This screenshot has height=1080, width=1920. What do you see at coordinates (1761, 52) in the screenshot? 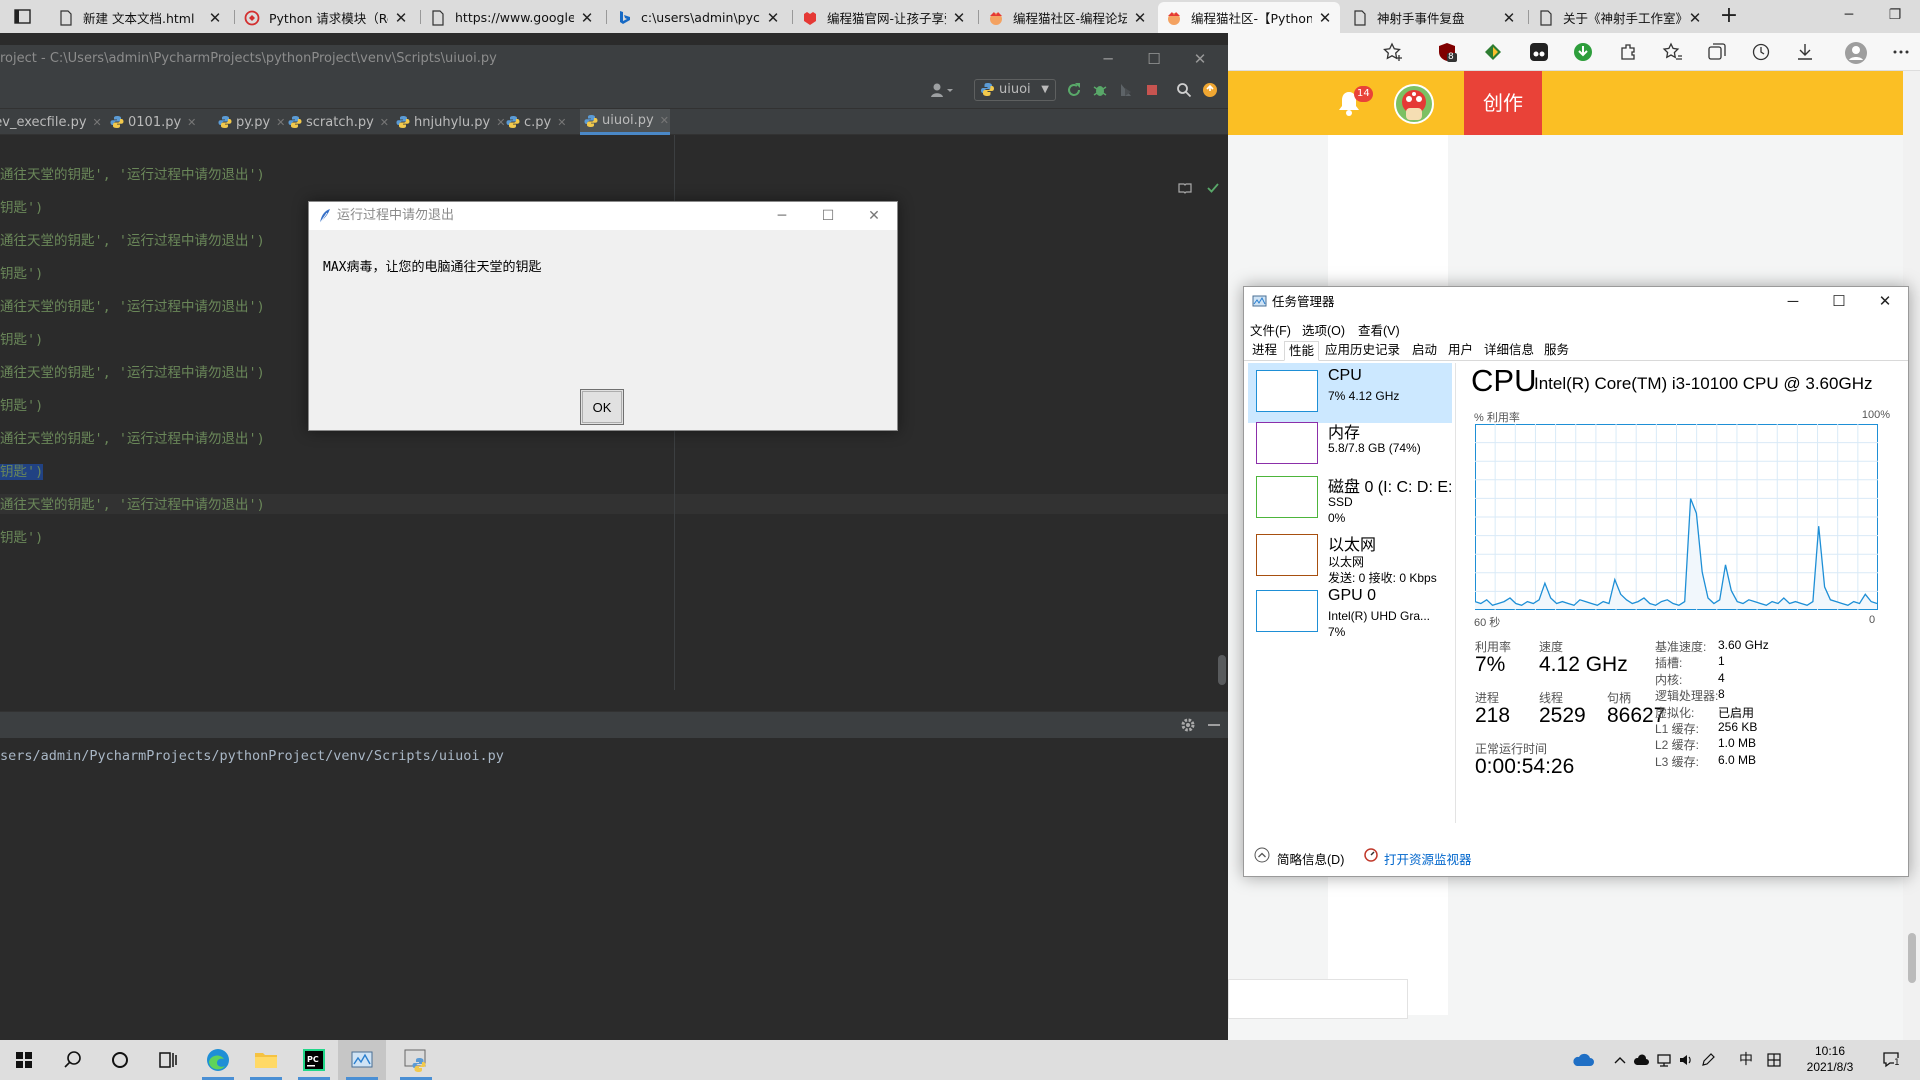
I see `history-icon` at bounding box center [1761, 52].